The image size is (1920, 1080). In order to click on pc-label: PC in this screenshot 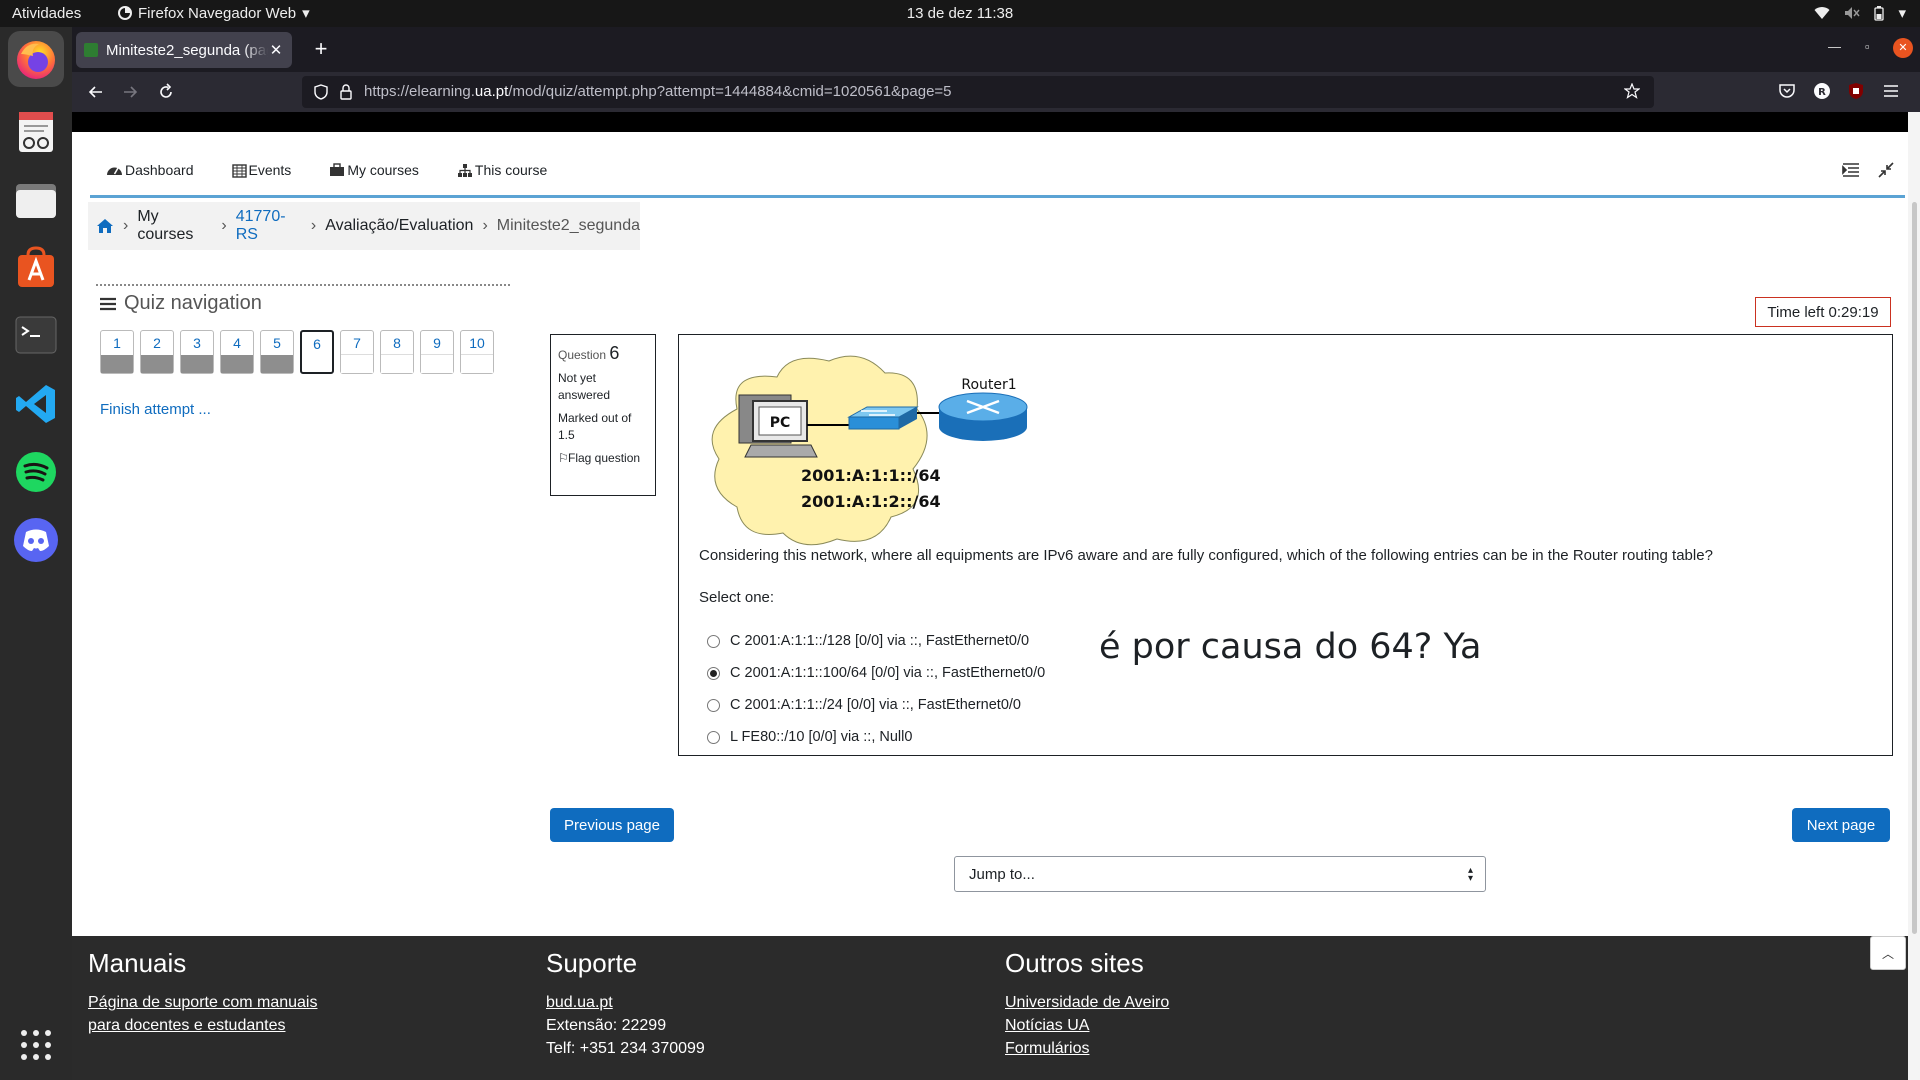, I will do `click(780, 423)`.